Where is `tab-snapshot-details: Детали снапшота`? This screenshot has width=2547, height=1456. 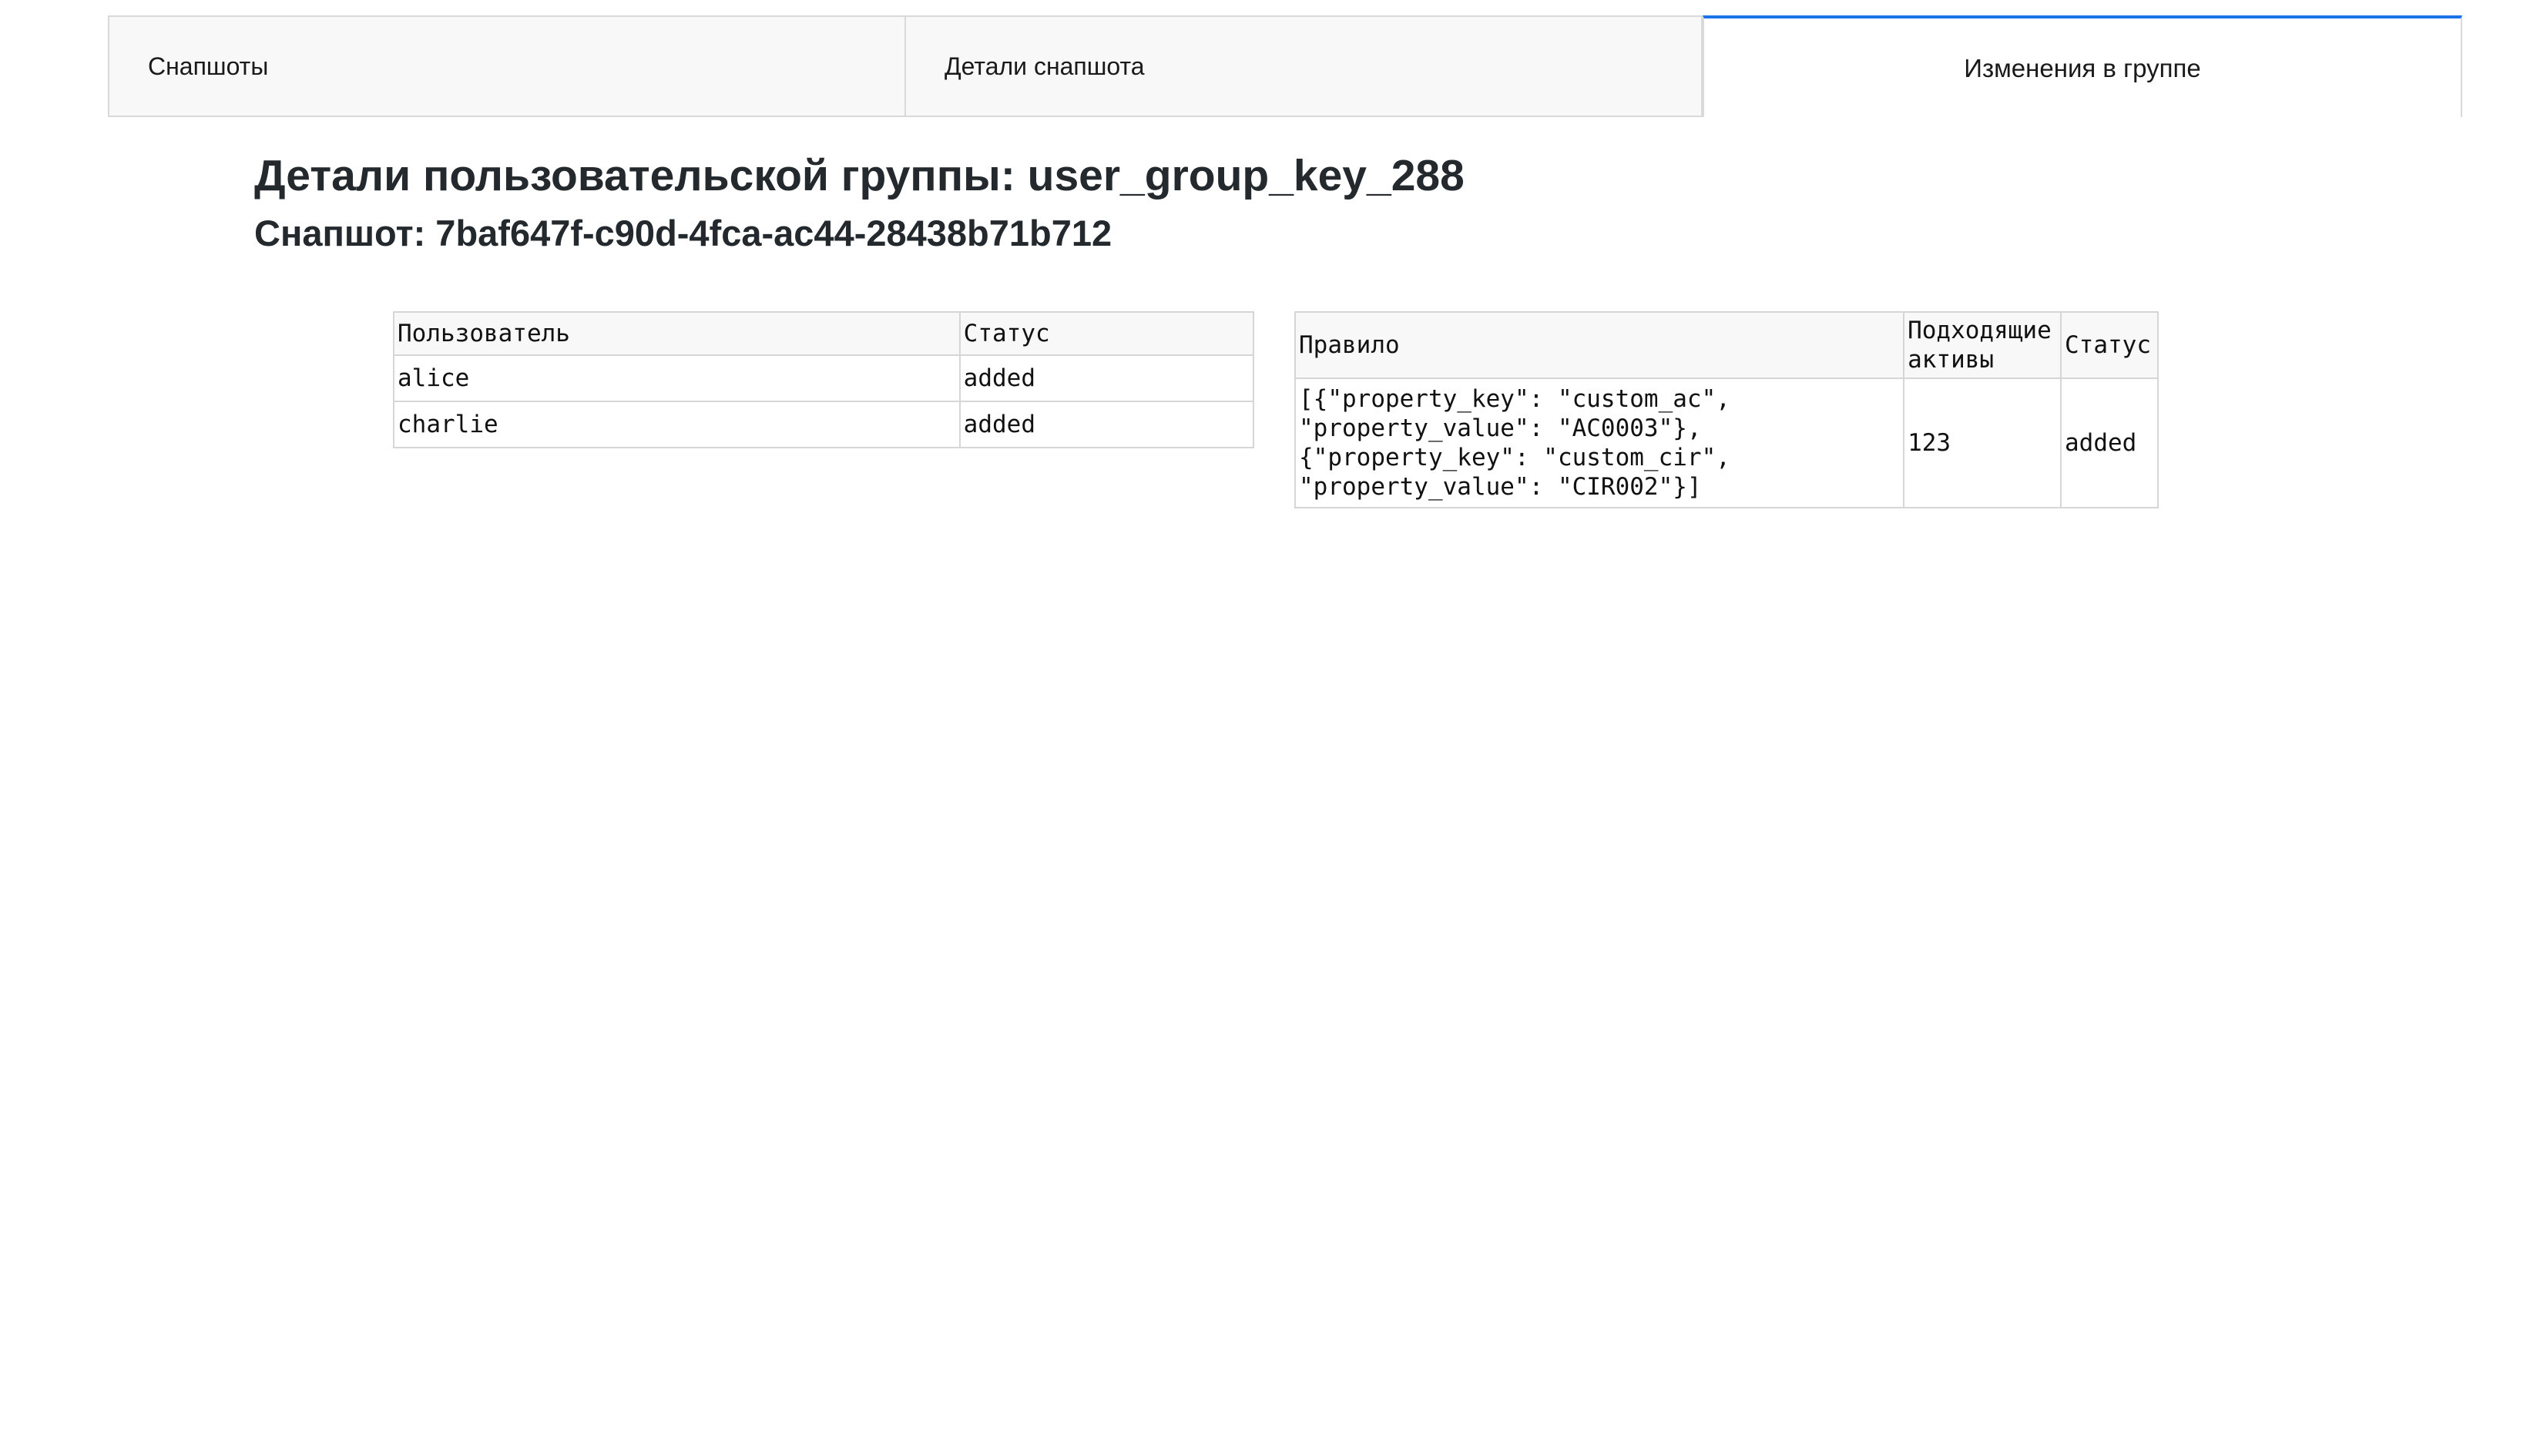
tab-snapshot-details: Детали снапшота is located at coordinates (1304, 66).